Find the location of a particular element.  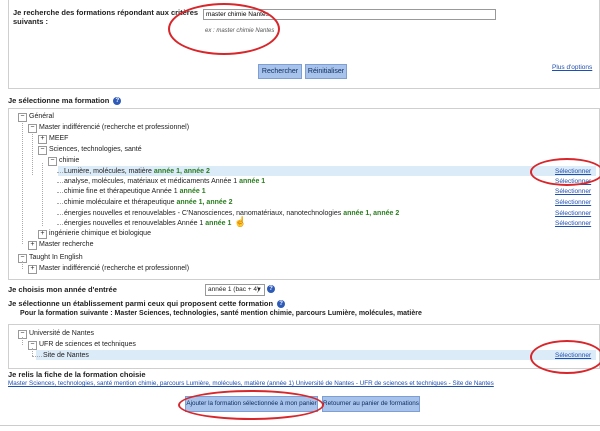

annee-label: Je choisis mon année d'entrée is located at coordinates (62, 289).